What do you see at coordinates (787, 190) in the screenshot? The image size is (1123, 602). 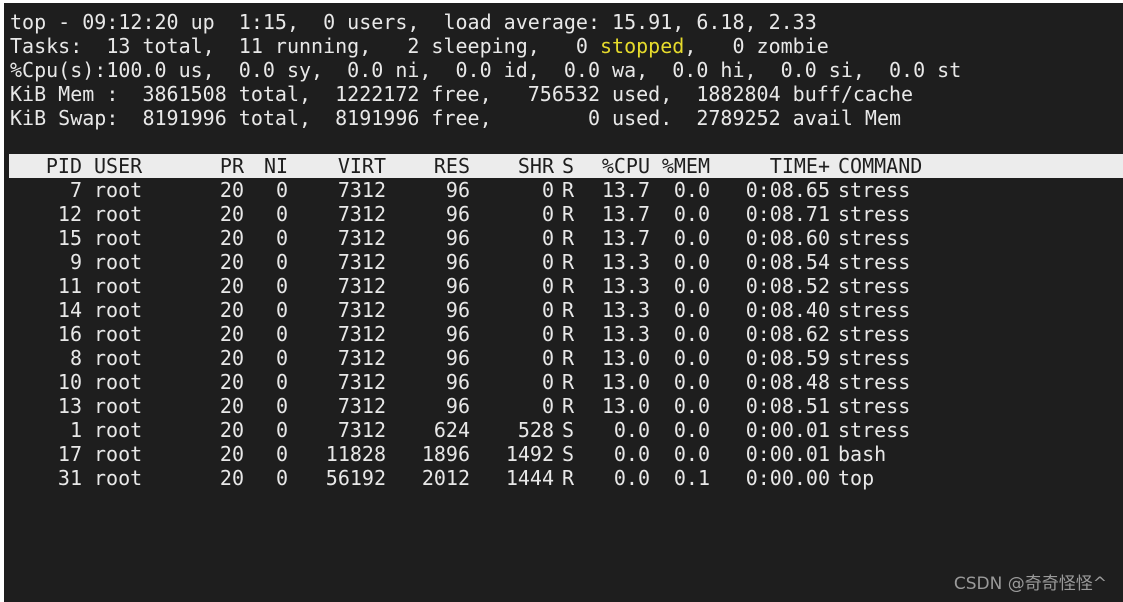 I see `row-time: 0:08.65` at bounding box center [787, 190].